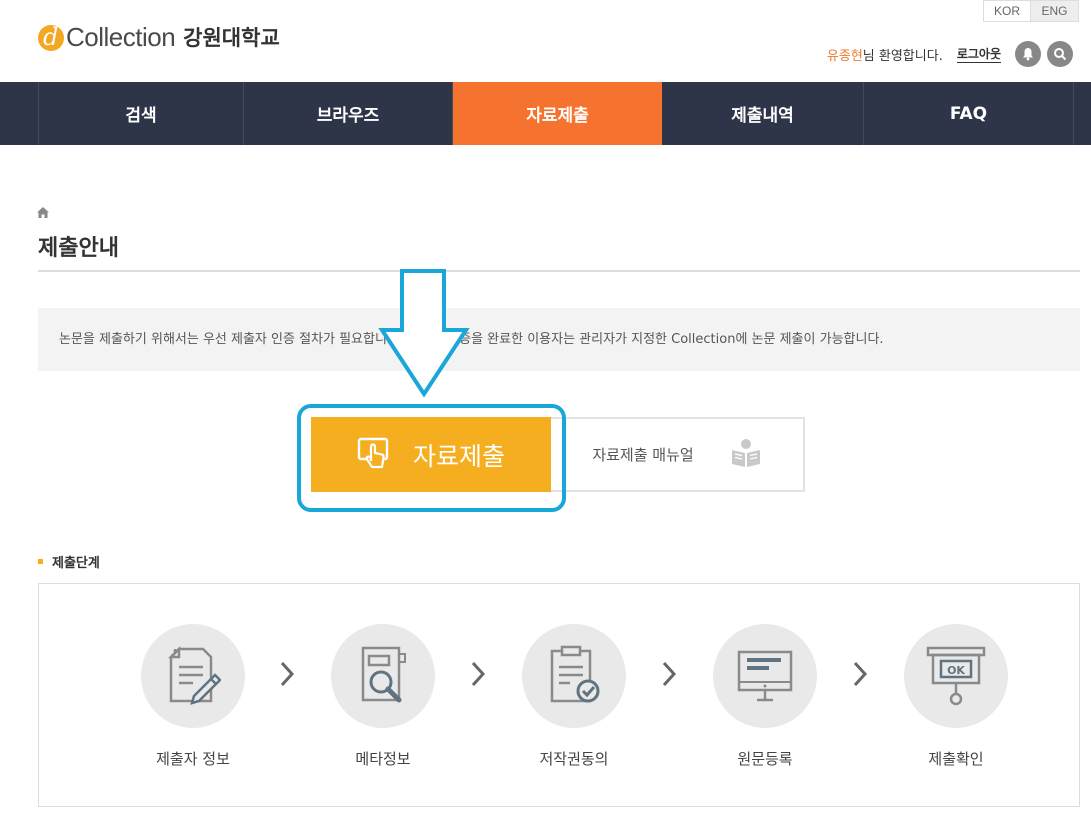 This screenshot has width=1091, height=822. What do you see at coordinates (76, 563) in the screenshot?
I see `section-title-text: 제출단계` at bounding box center [76, 563].